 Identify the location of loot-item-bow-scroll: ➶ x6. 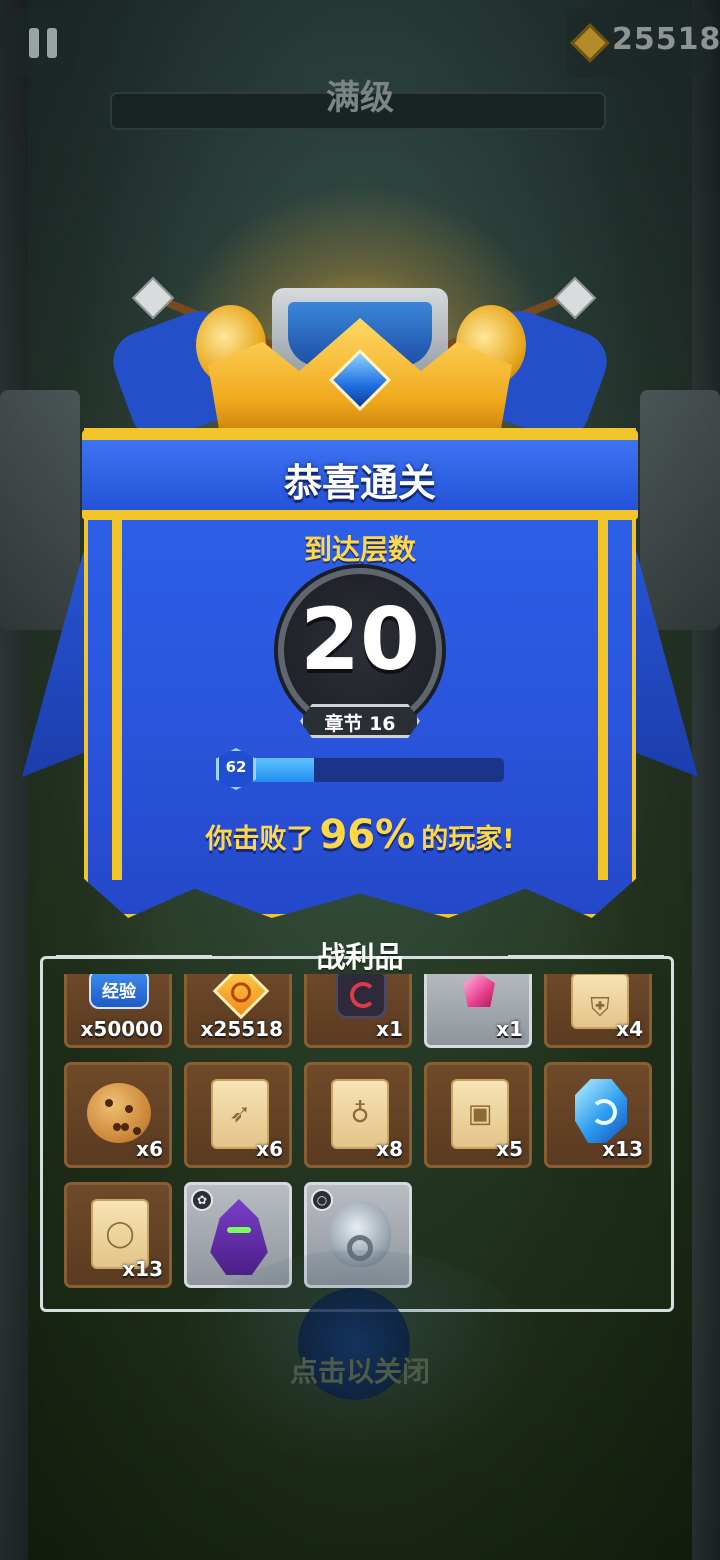
(238, 1115).